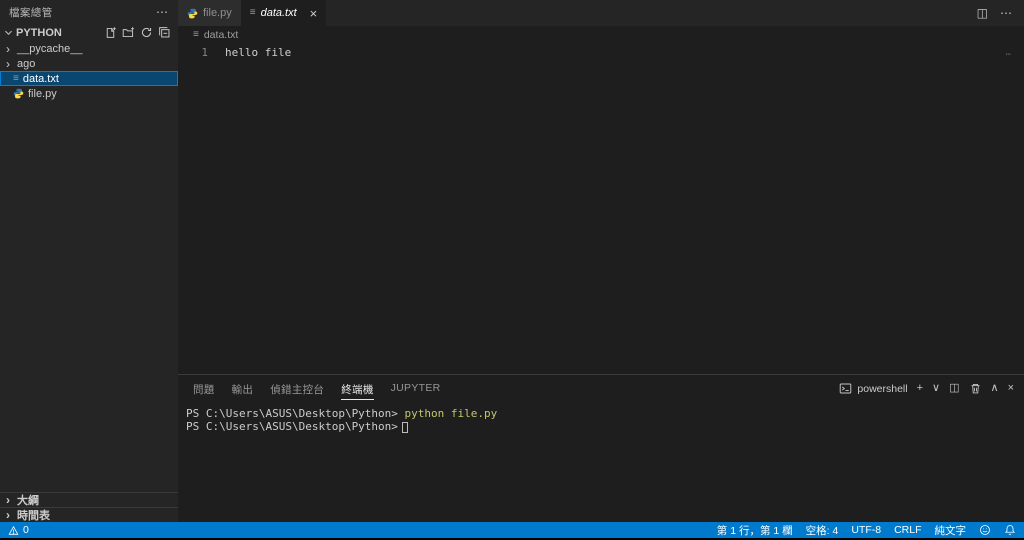 Image resolution: width=1024 pixels, height=540 pixels. Describe the element at coordinates (89, 12) in the screenshot. I see `explorer-title-row: 檔案總管 ⋯` at that location.